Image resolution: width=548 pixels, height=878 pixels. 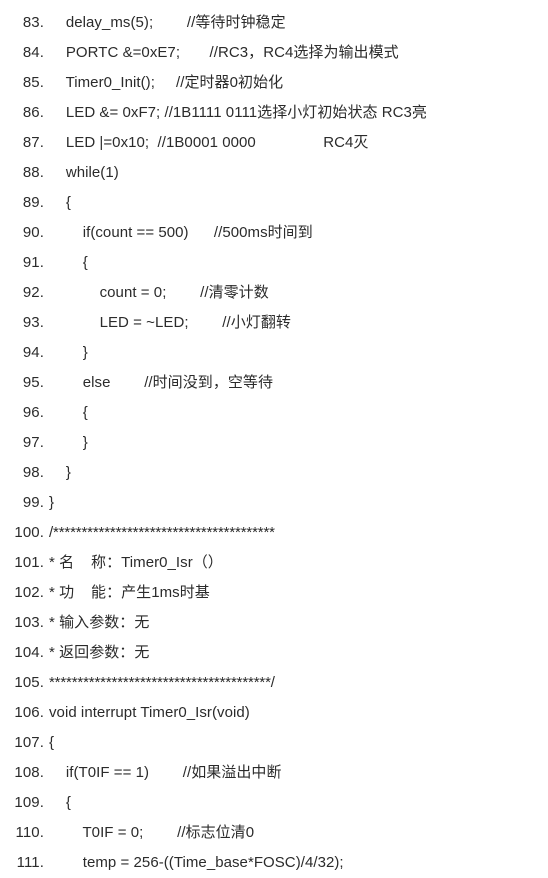 What do you see at coordinates (33, 22) in the screenshot?
I see `line-number: 83.` at bounding box center [33, 22].